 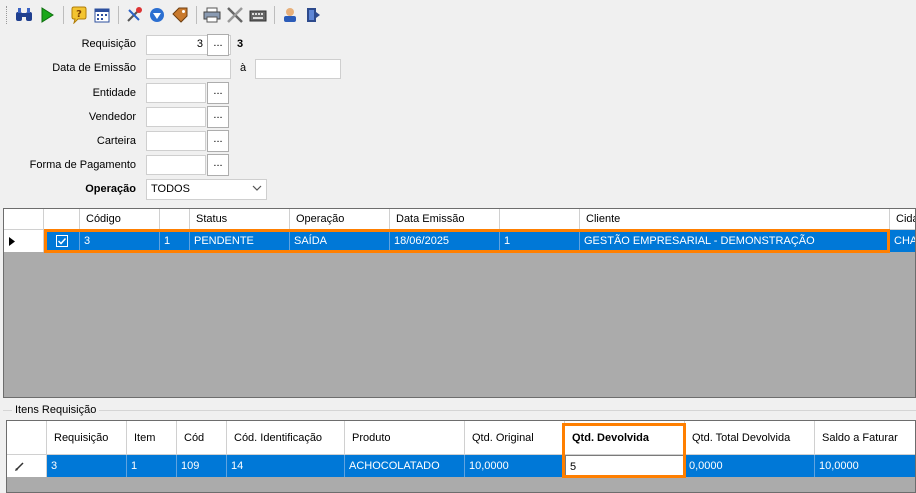 I want to click on exit-icon, so click(x=313, y=15).